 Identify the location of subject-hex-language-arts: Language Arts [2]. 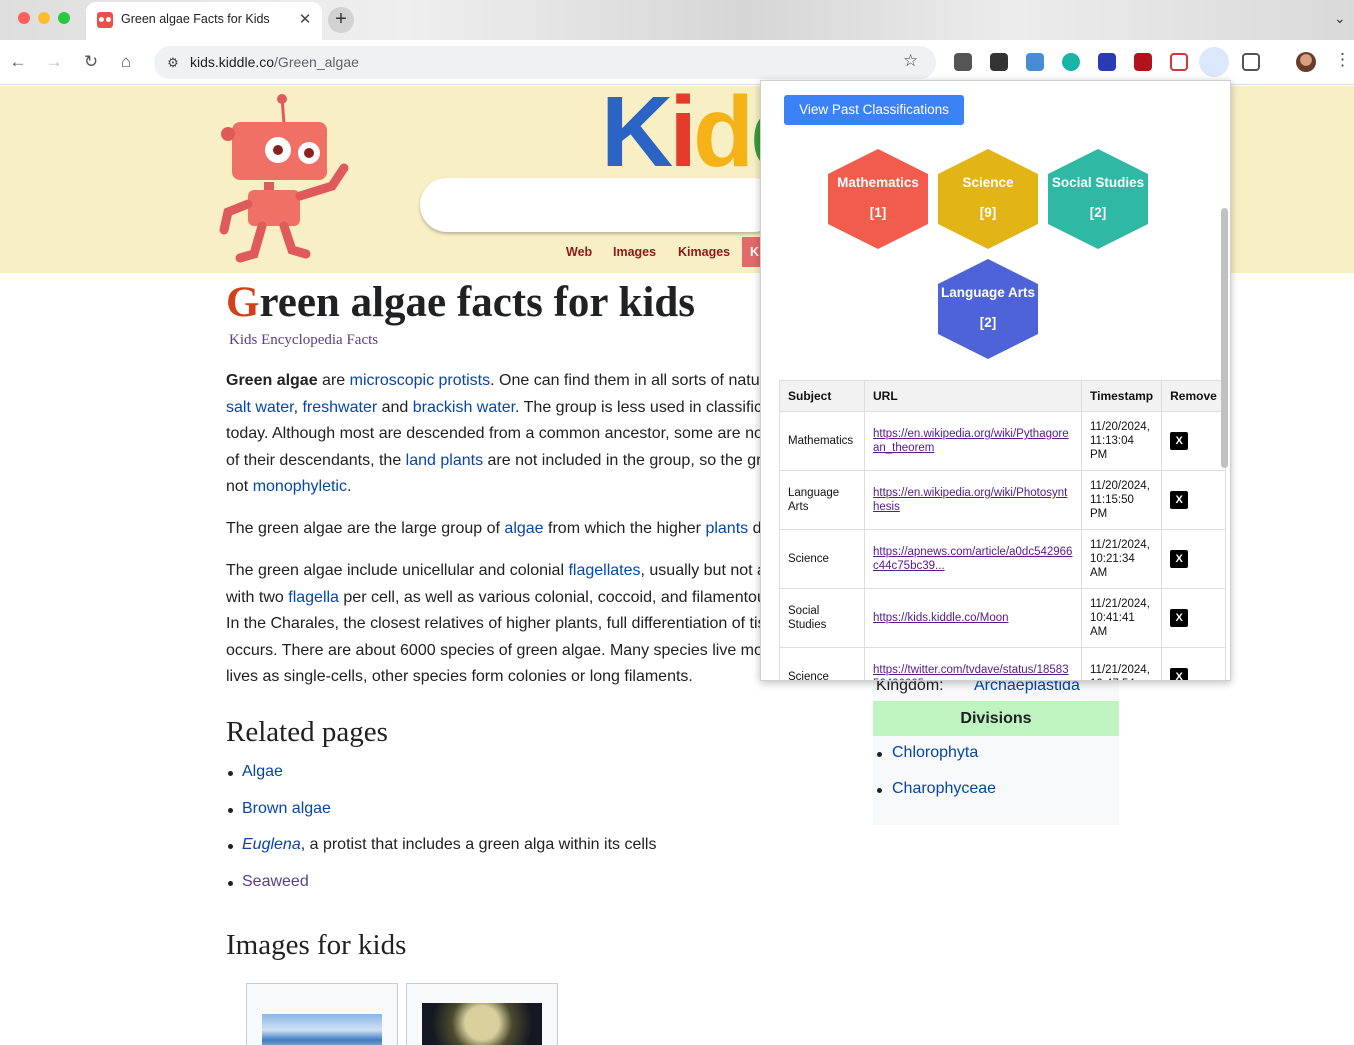
(988, 309).